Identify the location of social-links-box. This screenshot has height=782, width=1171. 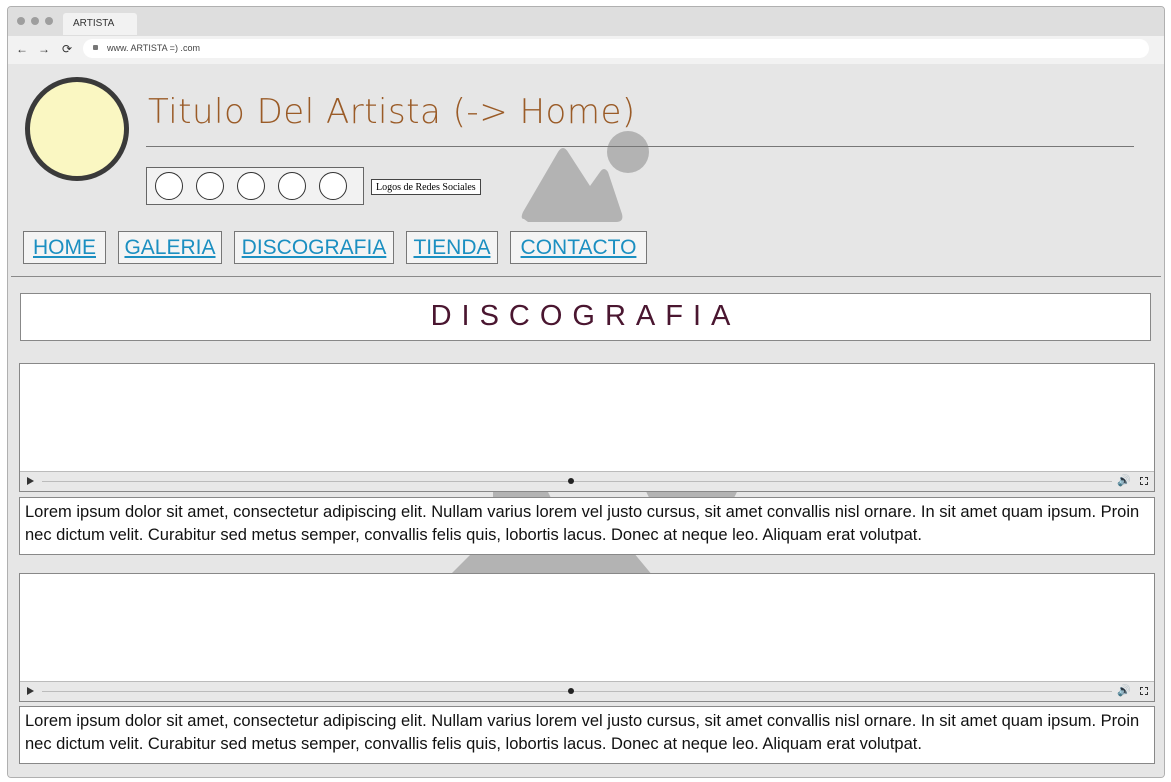
(255, 186).